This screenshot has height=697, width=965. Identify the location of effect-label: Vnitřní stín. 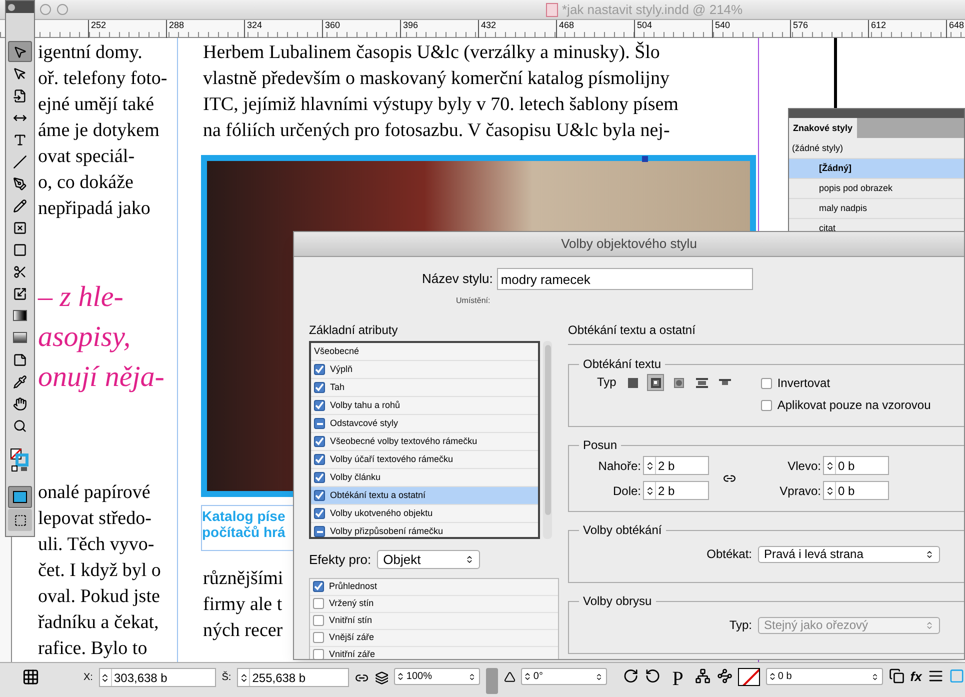
(350, 620).